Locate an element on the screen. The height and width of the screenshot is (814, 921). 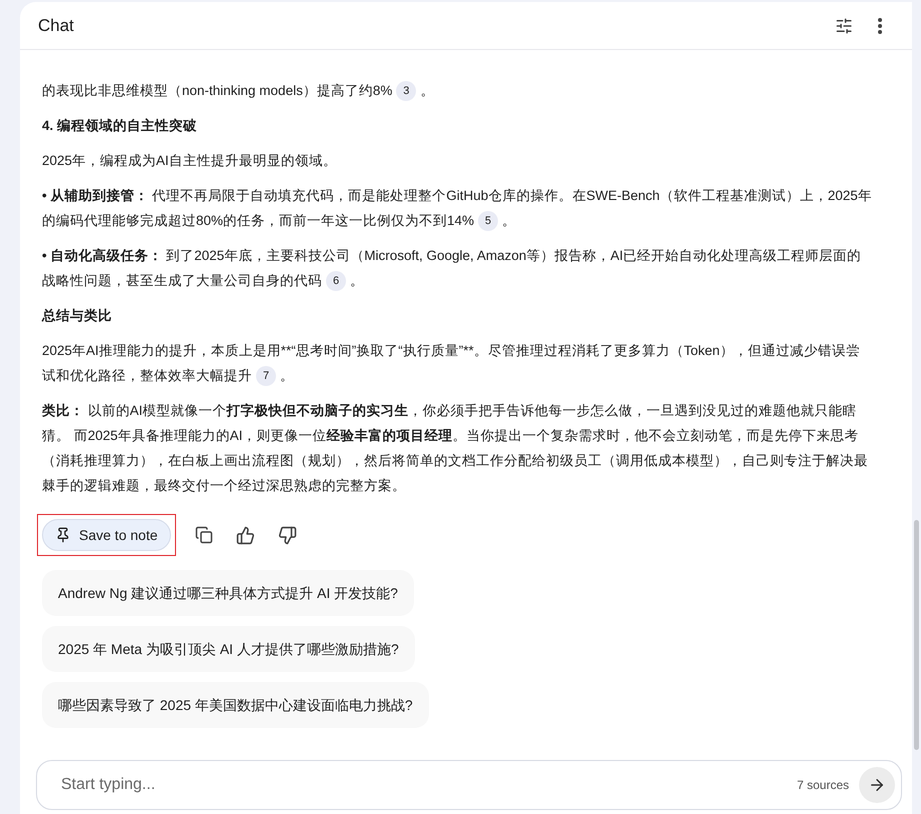
suggested-question: 哪些因素导致了 2025 年美国数据中心建设面临电力挑战? is located at coordinates (235, 705).